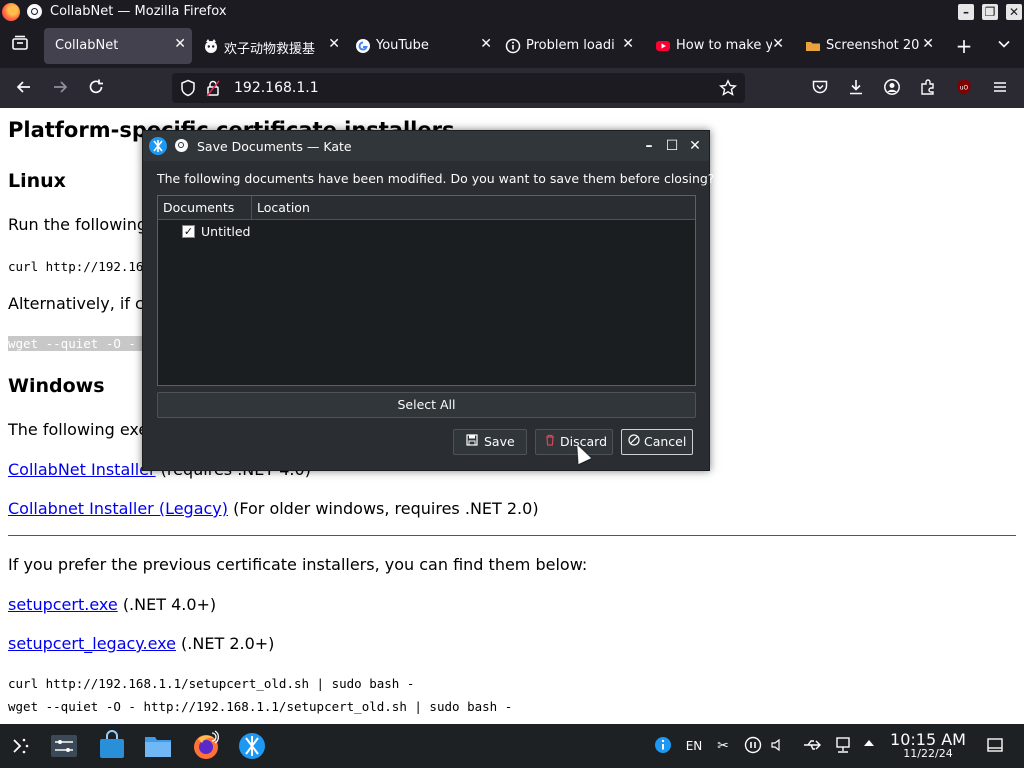  I want to click on tab-screenshot: Screenshot 20 ✕, so click(870, 46).